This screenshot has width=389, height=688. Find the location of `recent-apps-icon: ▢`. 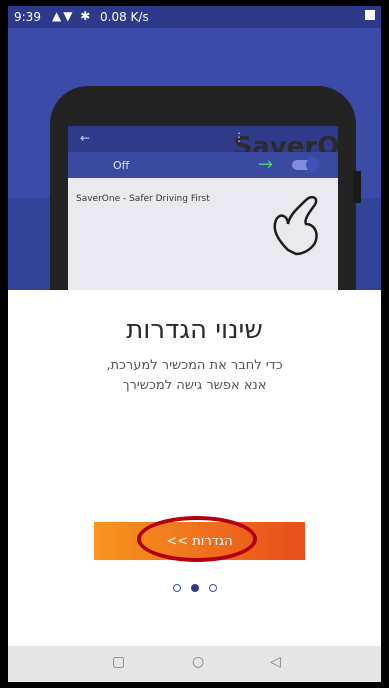

recent-apps-icon: ▢ is located at coordinates (118, 662).